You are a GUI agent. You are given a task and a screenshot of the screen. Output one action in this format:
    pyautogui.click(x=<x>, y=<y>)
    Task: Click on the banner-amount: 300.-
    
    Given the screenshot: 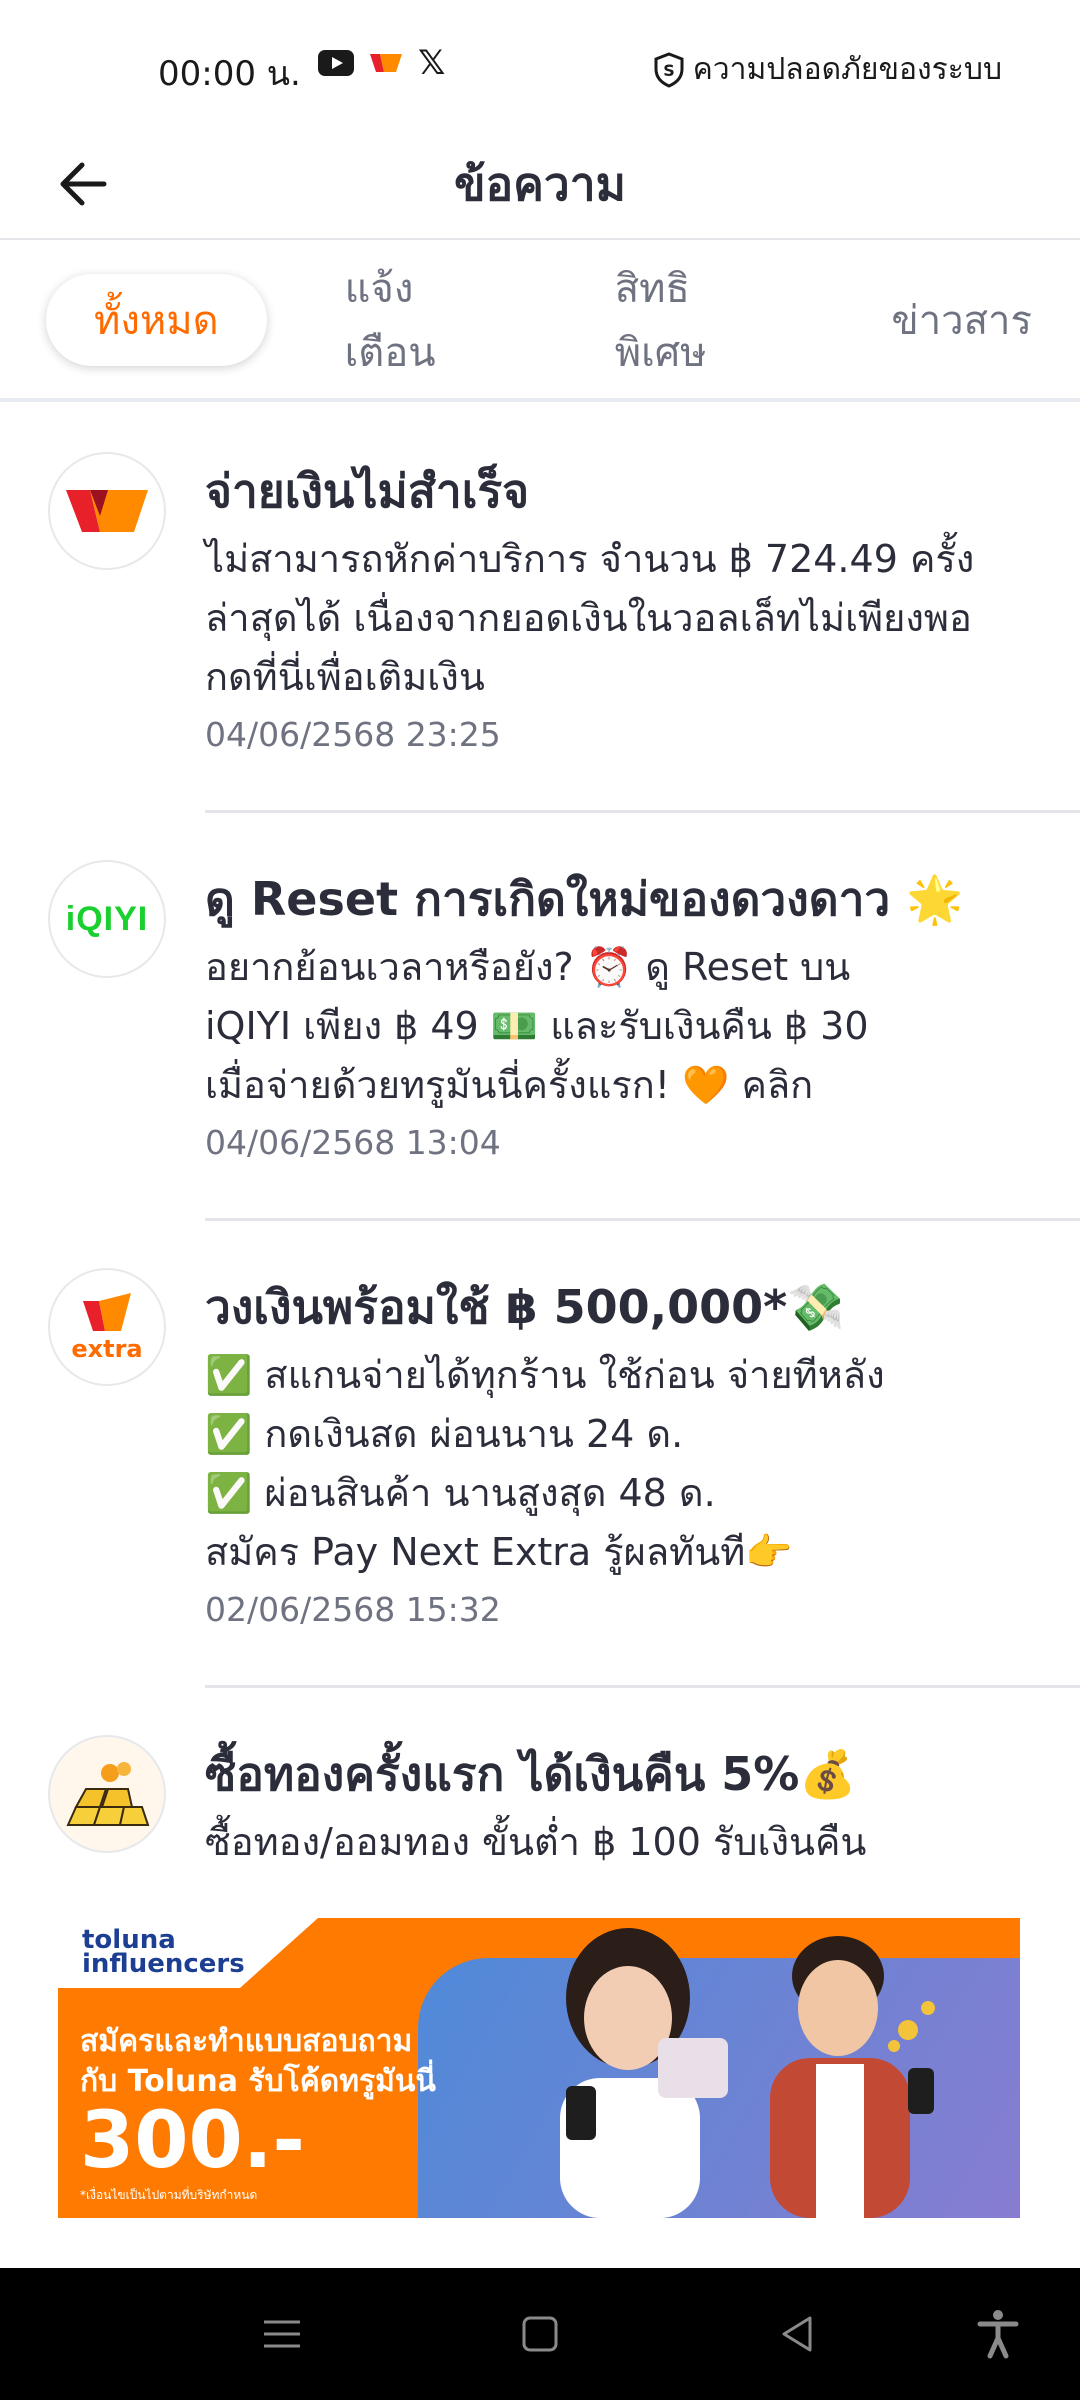 What is the action you would take?
    pyautogui.click(x=192, y=2141)
    